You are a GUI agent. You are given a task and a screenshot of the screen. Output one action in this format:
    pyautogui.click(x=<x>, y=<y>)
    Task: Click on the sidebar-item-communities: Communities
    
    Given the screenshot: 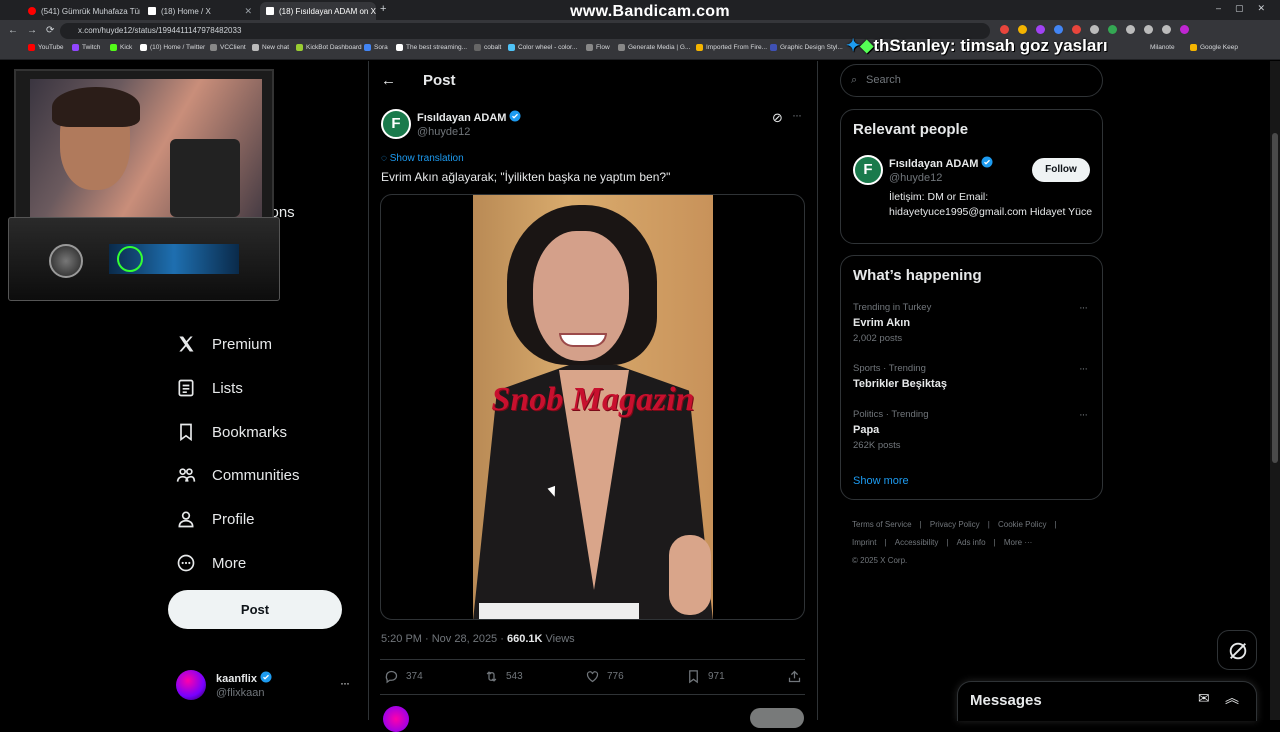 What is the action you would take?
    pyautogui.click(x=238, y=475)
    